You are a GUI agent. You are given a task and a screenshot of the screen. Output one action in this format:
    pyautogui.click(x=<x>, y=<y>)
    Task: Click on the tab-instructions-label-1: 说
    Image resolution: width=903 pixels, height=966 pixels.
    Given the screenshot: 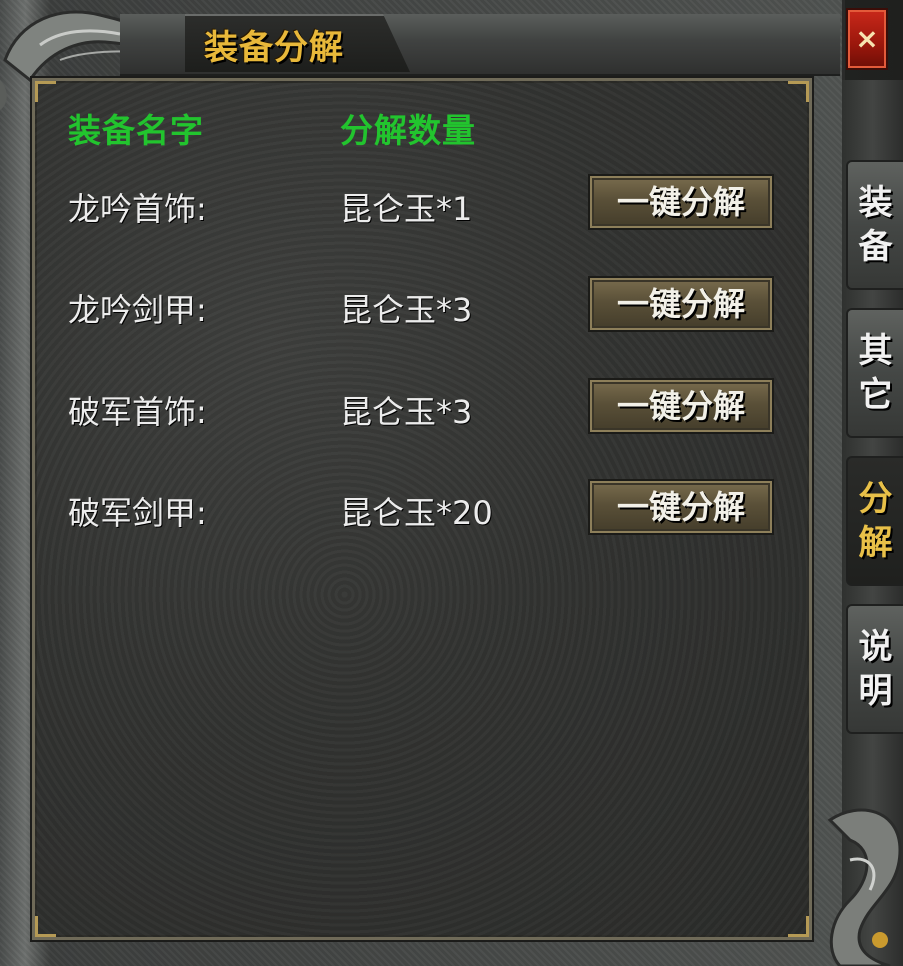 What is the action you would take?
    pyautogui.click(x=875, y=647)
    